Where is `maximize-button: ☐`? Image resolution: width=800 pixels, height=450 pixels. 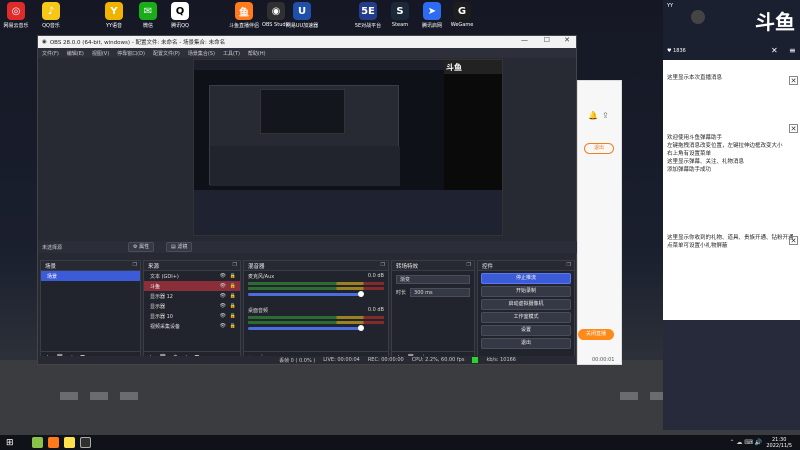
maximize-button: ☐ is located at coordinates (547, 40).